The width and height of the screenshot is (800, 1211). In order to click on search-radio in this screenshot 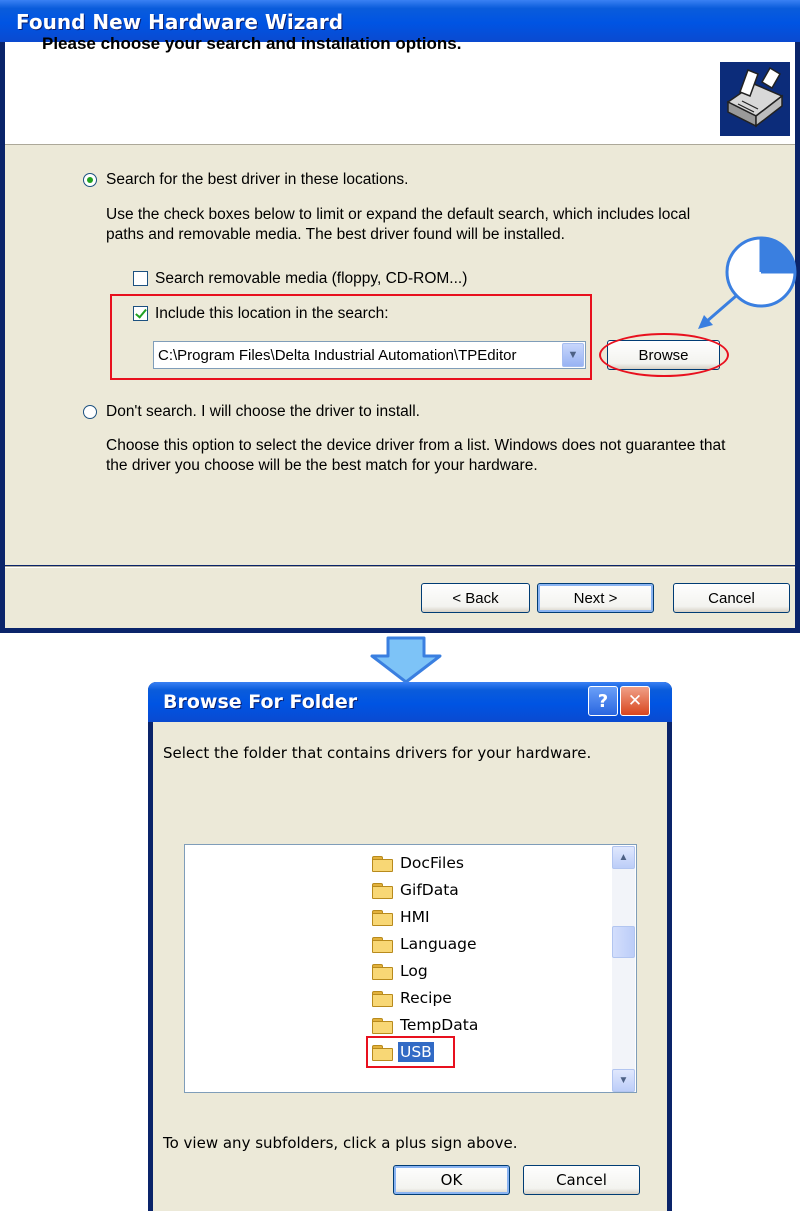, I will do `click(90, 180)`.